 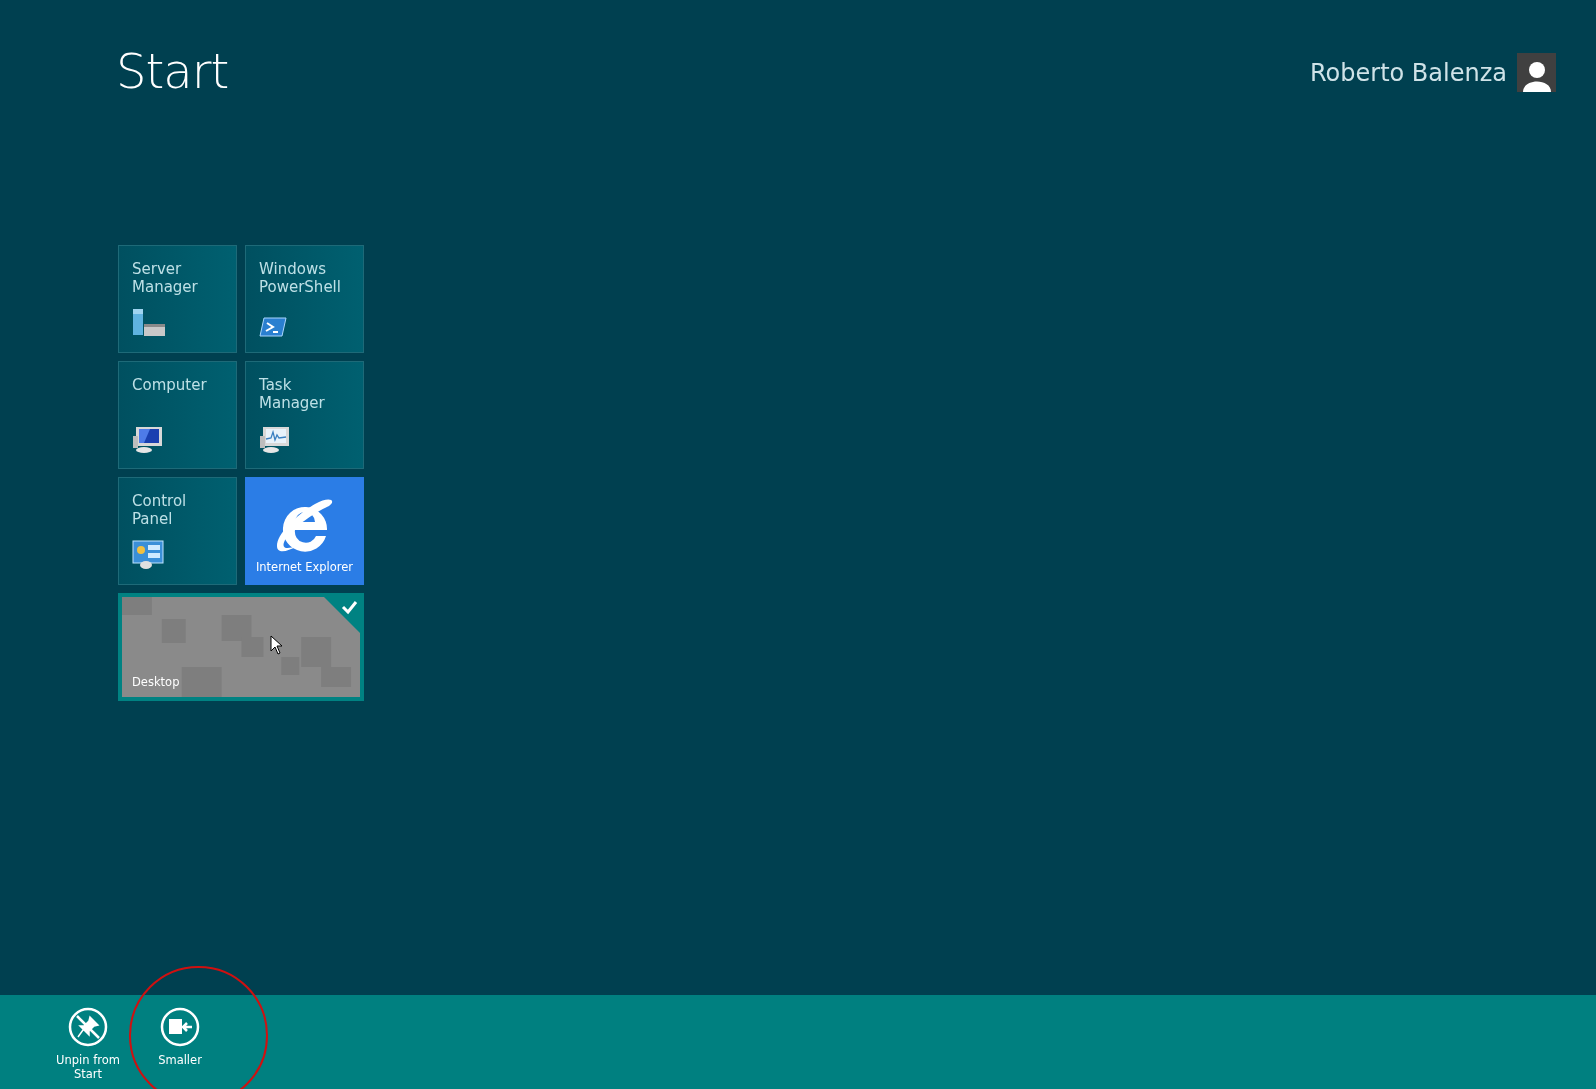 What do you see at coordinates (177, 415) in the screenshot?
I see `app-tile: Computer` at bounding box center [177, 415].